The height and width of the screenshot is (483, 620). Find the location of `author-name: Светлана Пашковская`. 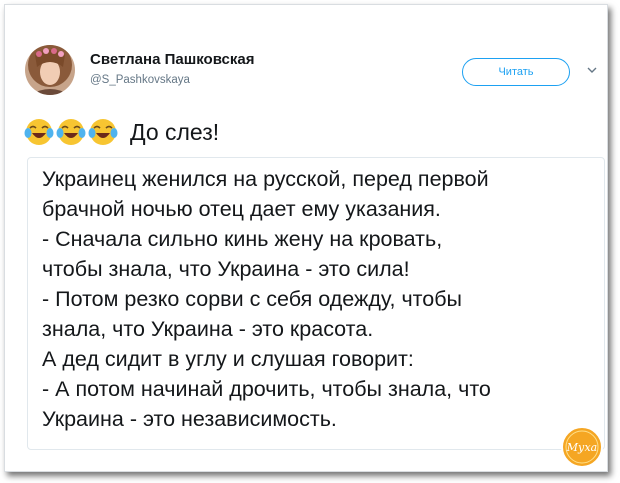

author-name: Светлана Пашковская is located at coordinates (172, 59).